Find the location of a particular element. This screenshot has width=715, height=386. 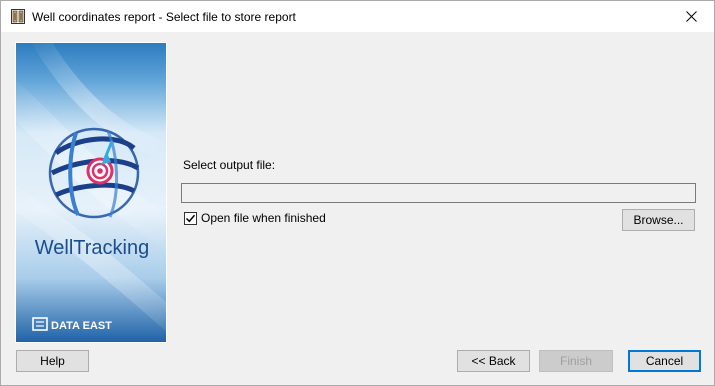

close-icon is located at coordinates (691, 16).